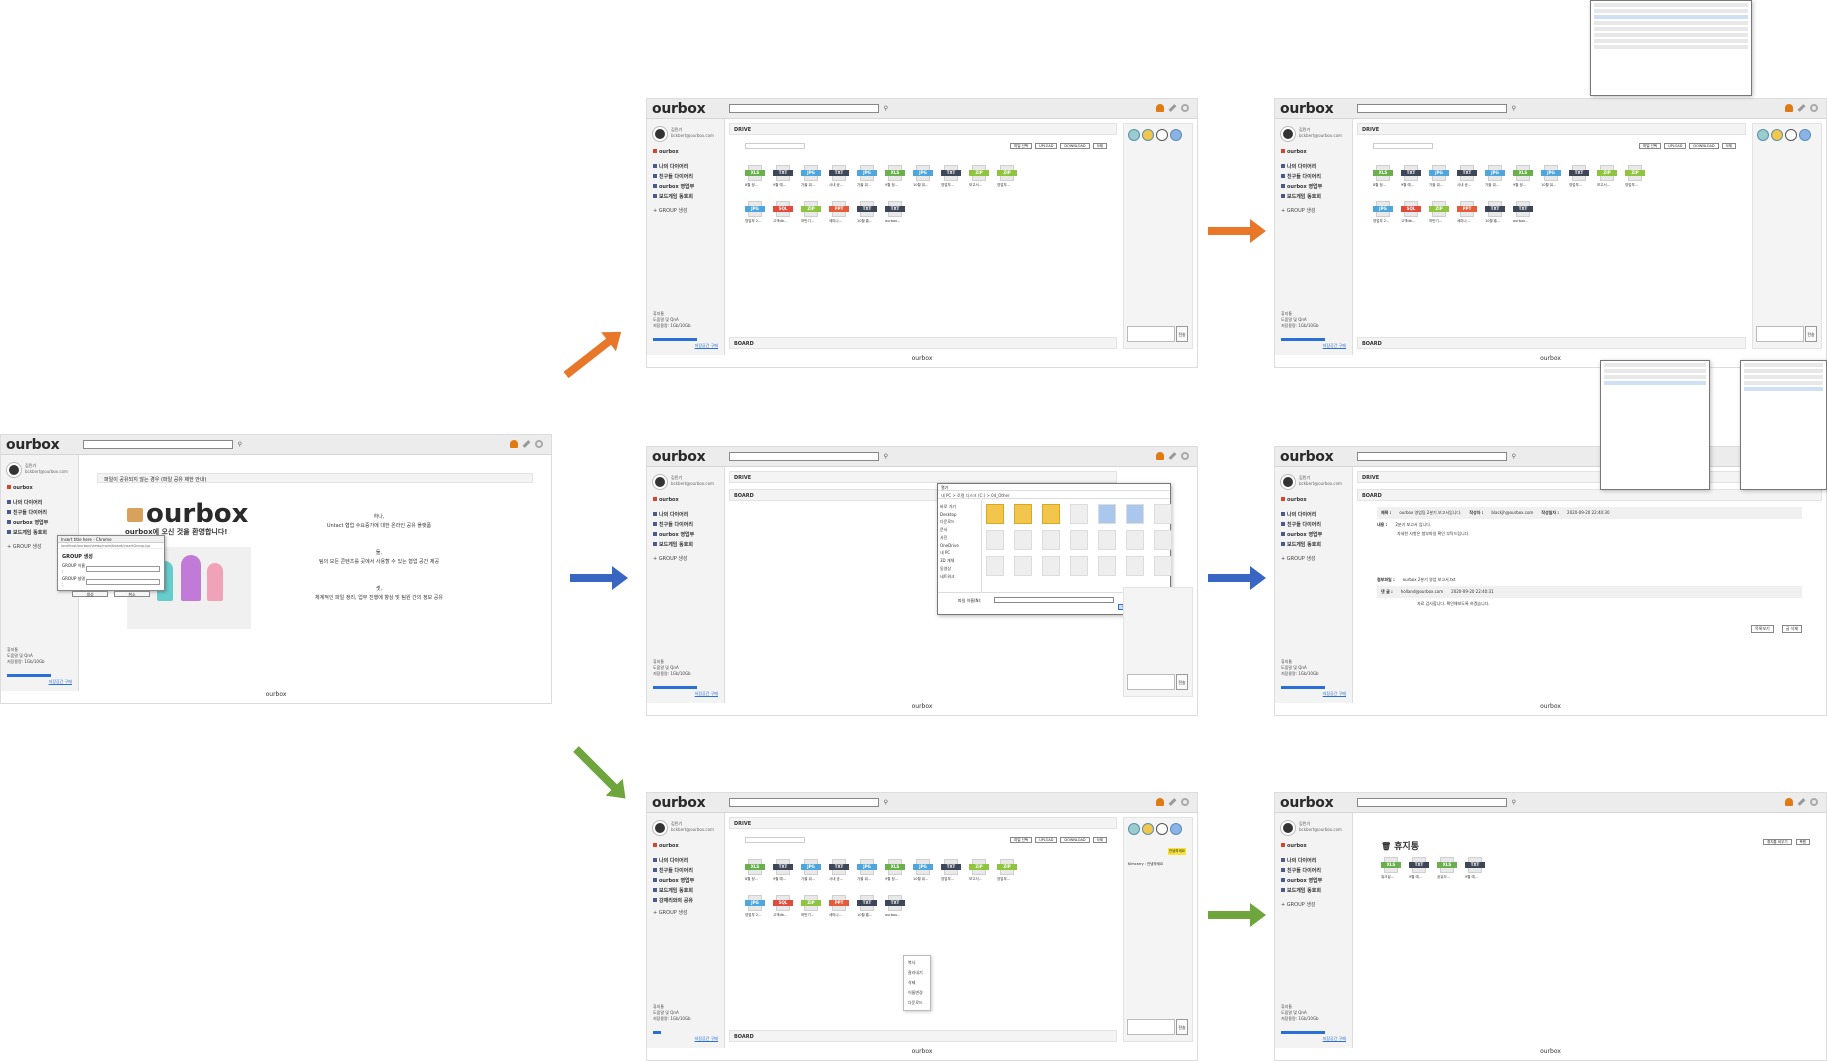 The image size is (1827, 1061). I want to click on tree-item: 문서, so click(959, 530).